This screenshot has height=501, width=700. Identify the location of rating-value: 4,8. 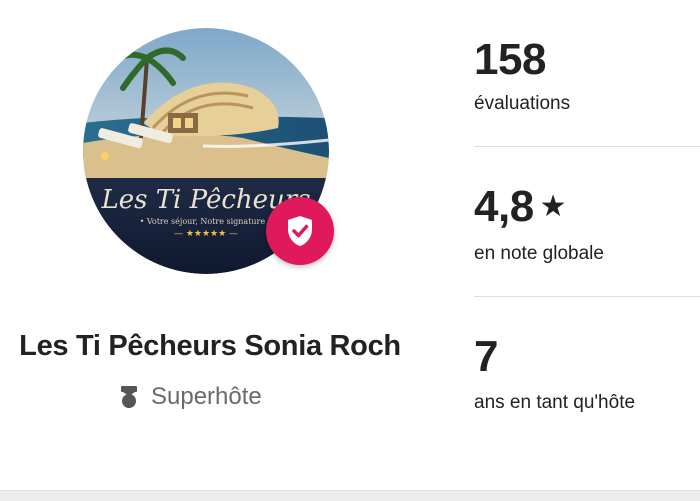
(504, 206).